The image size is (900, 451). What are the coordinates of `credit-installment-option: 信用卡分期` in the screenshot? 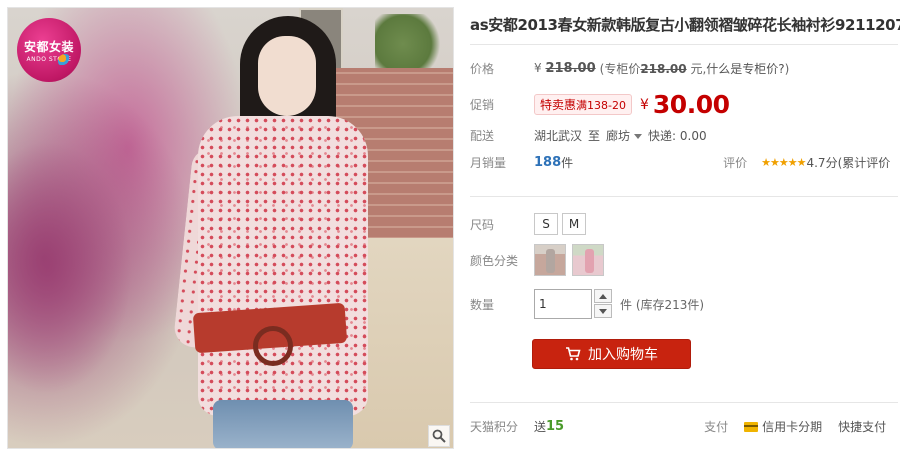 It's located at (783, 426).